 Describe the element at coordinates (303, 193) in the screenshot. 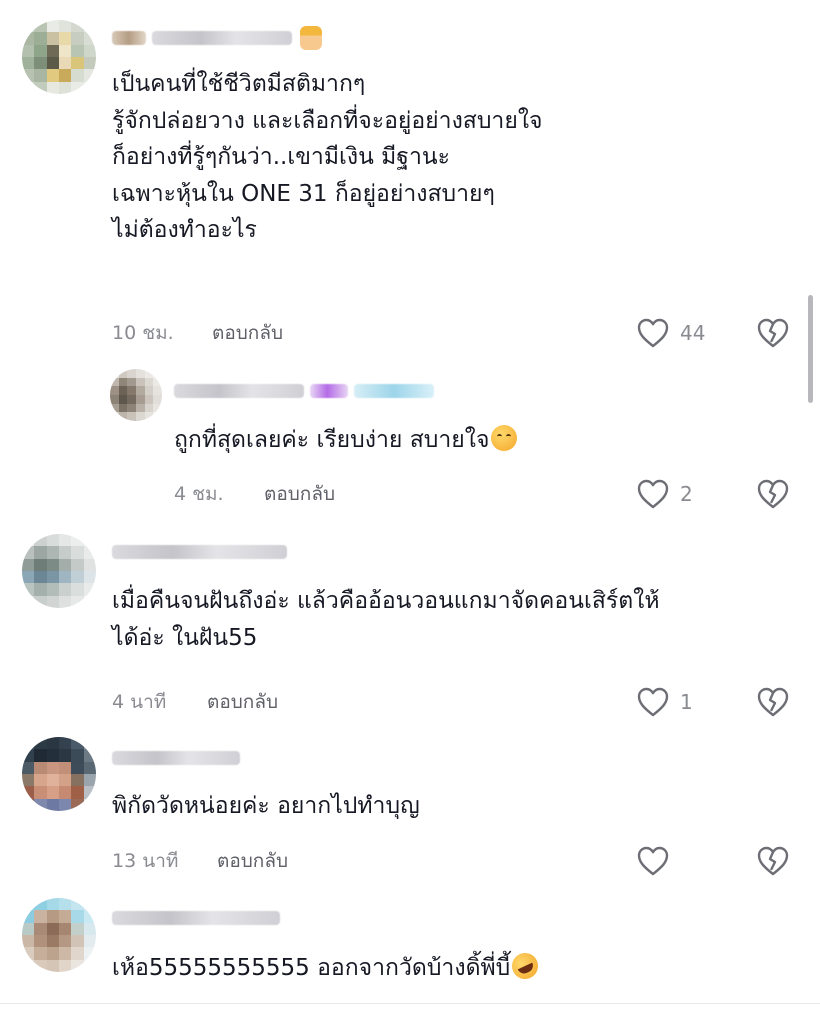

I see `comment-line: เฉพาะหุ้นใน ONE 31 ก็อยู่อย่างสบายๆ` at that location.